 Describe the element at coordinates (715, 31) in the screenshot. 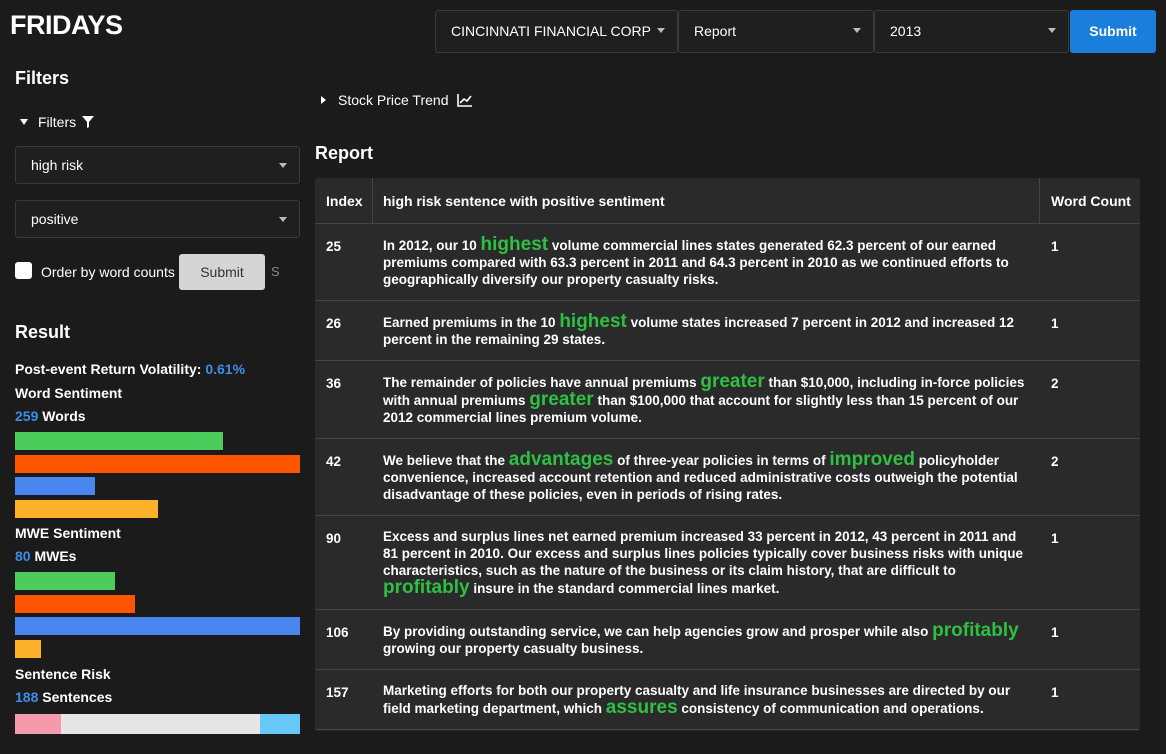

I see `view-select-value: Report` at that location.